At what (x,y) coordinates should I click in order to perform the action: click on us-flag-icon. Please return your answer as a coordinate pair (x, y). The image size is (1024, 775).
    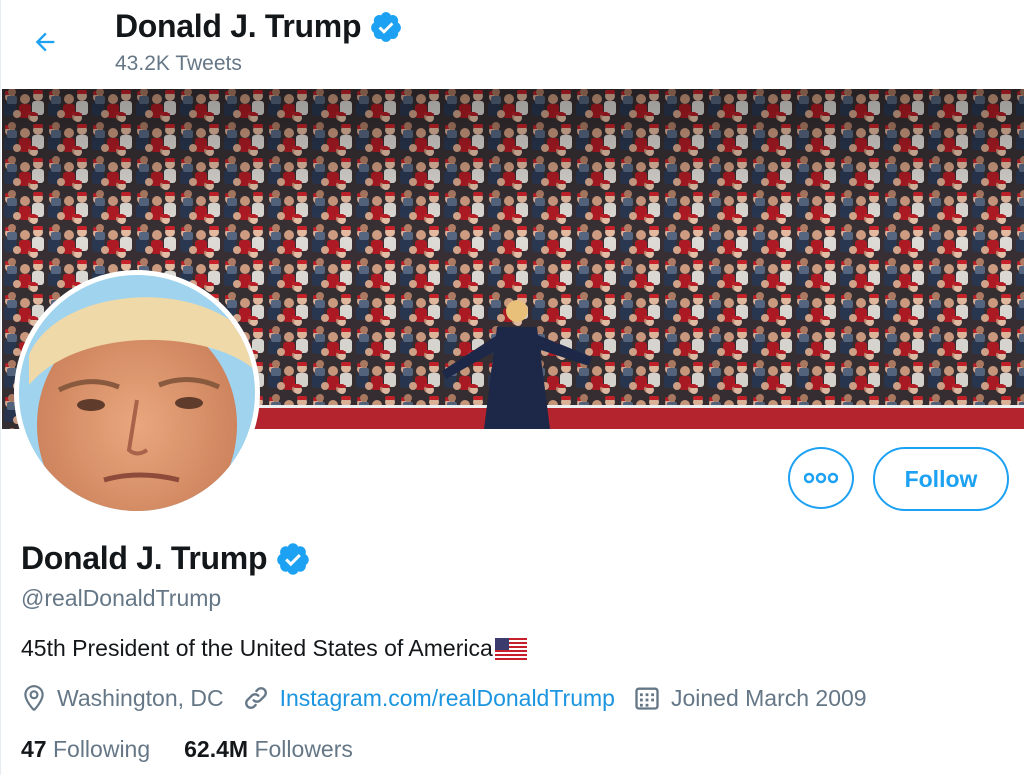
    Looking at the image, I should click on (510, 648).